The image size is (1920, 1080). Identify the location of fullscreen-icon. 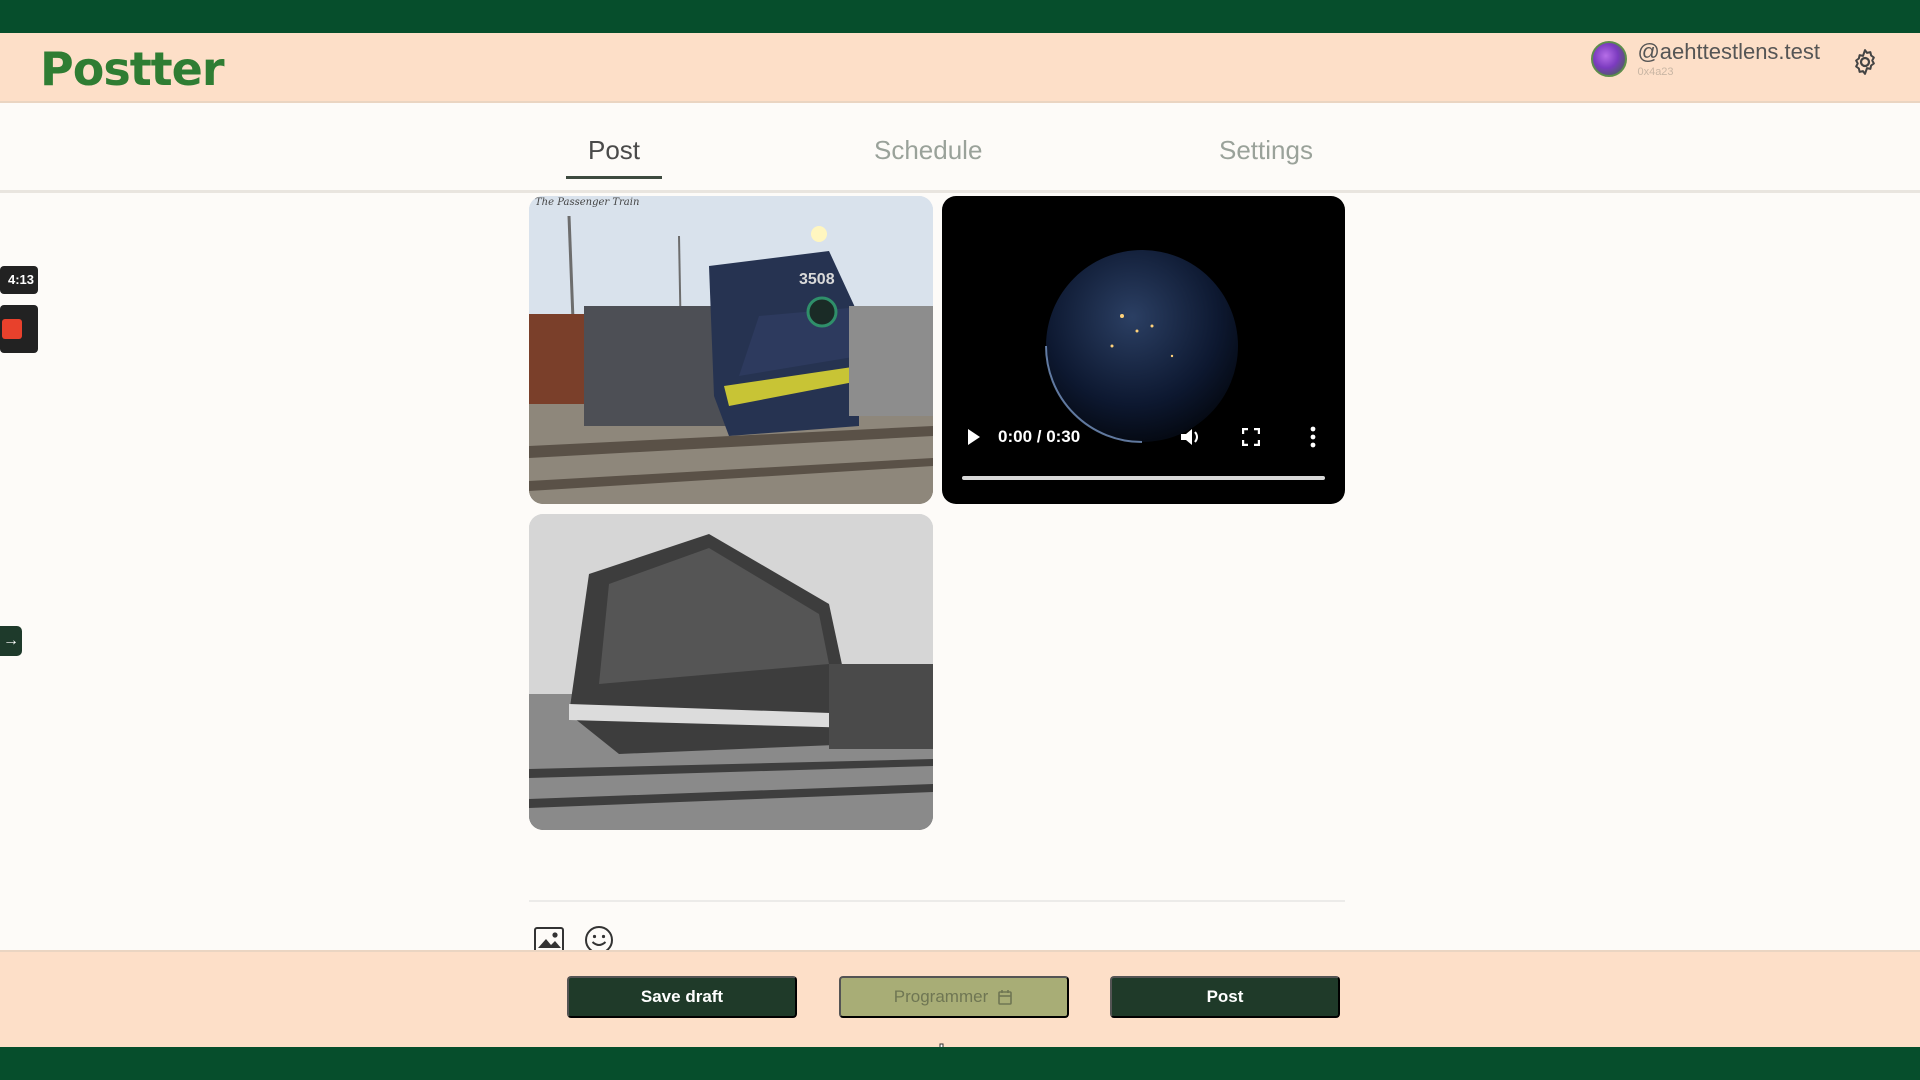
(1251, 437).